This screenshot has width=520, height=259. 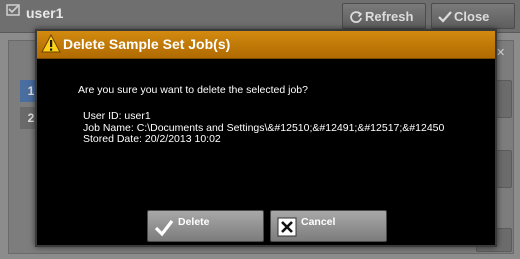 I want to click on delete-button: Delete, so click(x=205, y=226).